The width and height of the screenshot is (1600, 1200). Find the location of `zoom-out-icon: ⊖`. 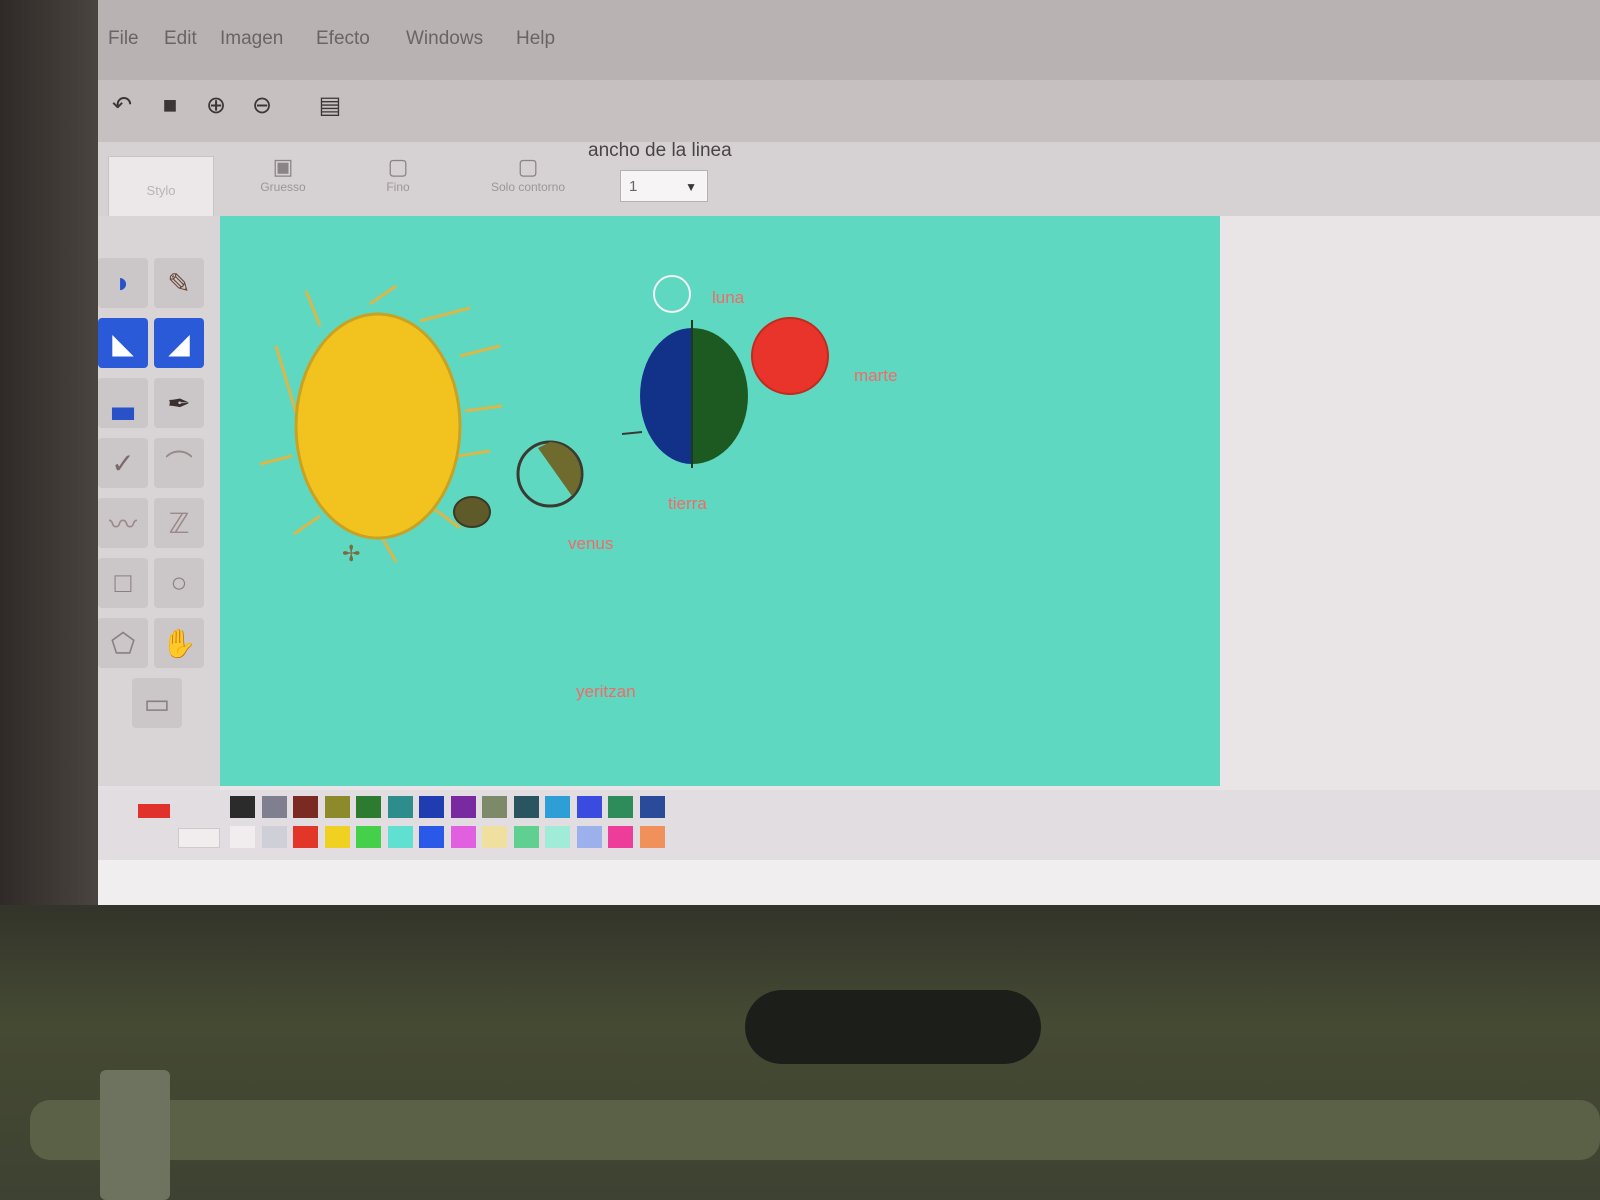

zoom-out-icon: ⊖ is located at coordinates (262, 106).